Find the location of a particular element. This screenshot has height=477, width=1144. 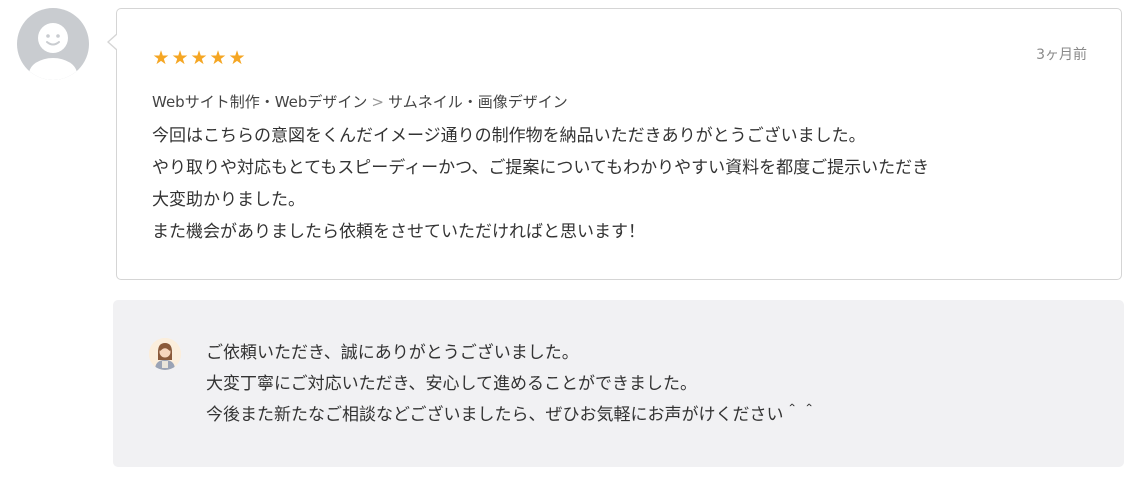

breadcrumb-category: Webサイト制作・Webデザイン is located at coordinates (259, 102).